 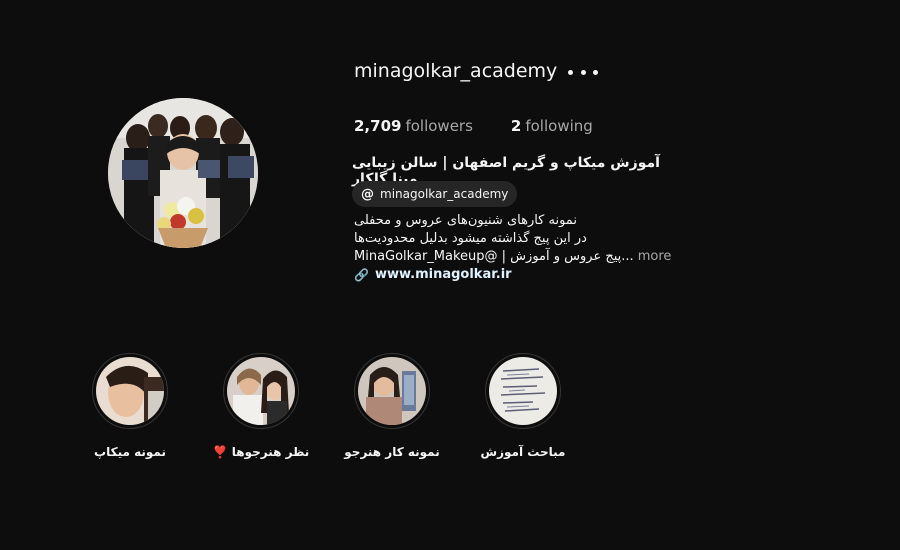 What do you see at coordinates (130, 452) in the screenshot?
I see `highlight-label: نمونه میکاپ` at bounding box center [130, 452].